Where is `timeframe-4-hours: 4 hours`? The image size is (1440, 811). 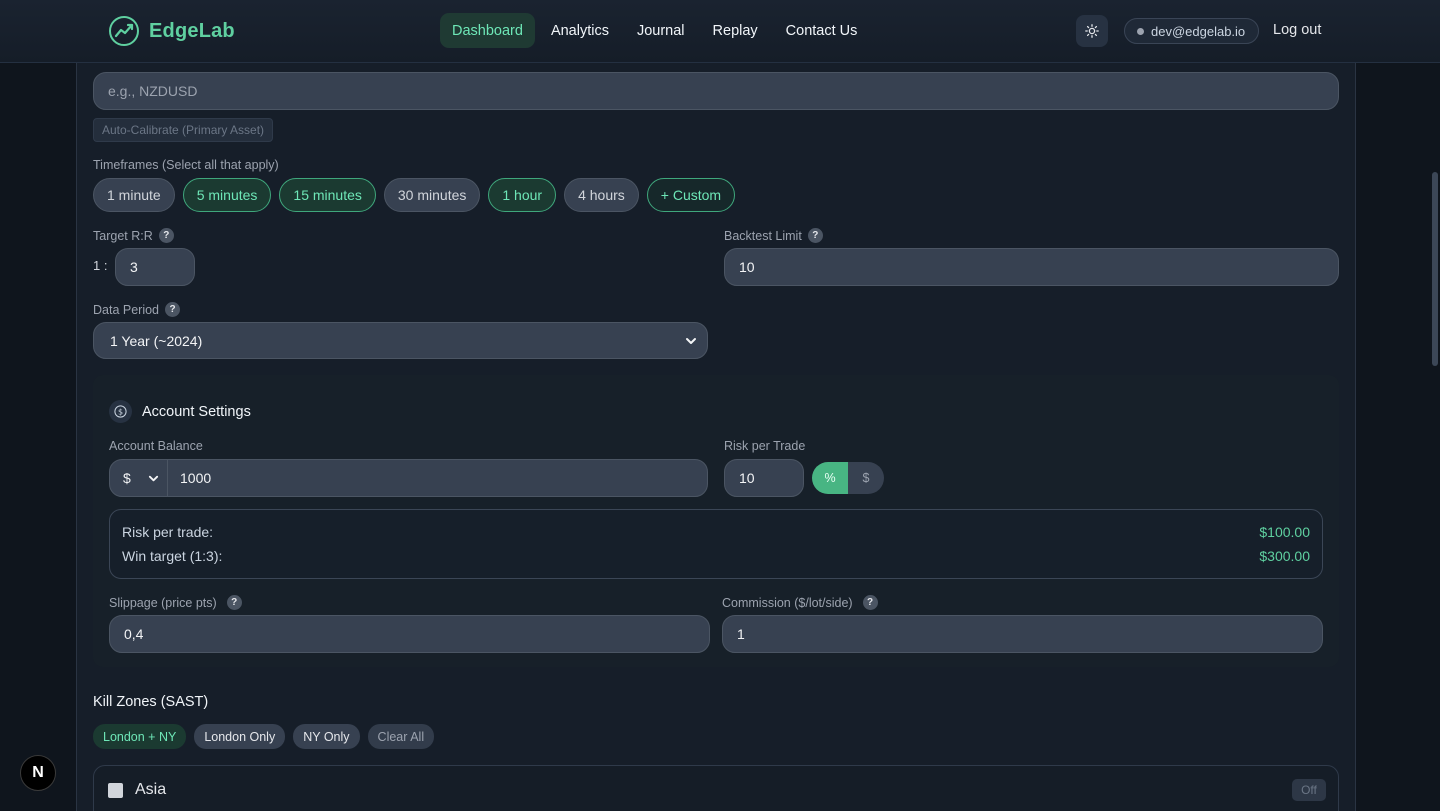 timeframe-4-hours: 4 hours is located at coordinates (601, 195).